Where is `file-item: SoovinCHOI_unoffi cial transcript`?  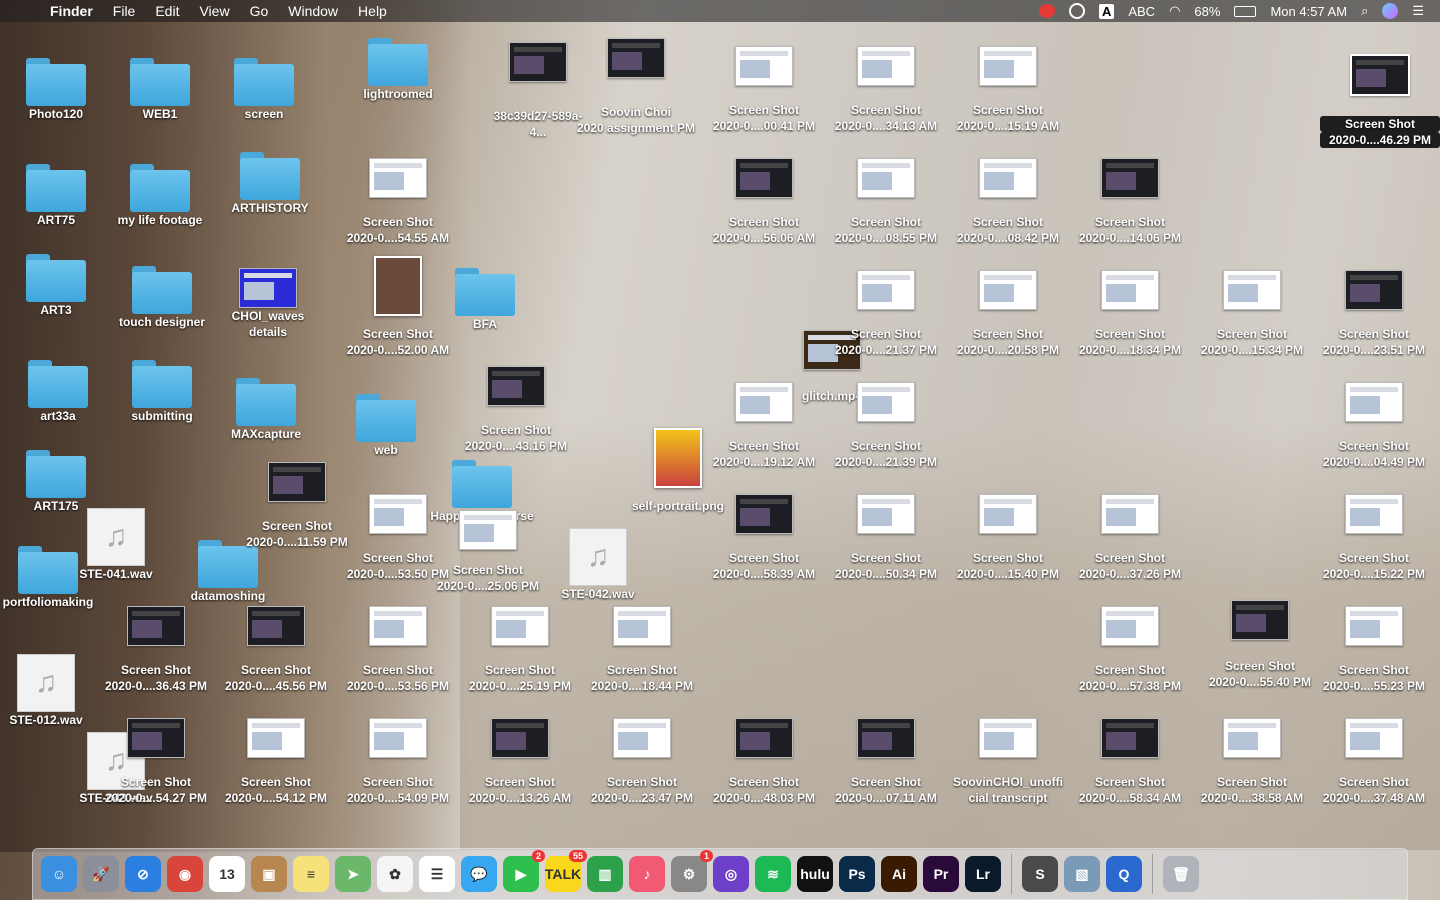
file-item: SoovinCHOI_unoffi cial transcript is located at coordinates (1008, 762).